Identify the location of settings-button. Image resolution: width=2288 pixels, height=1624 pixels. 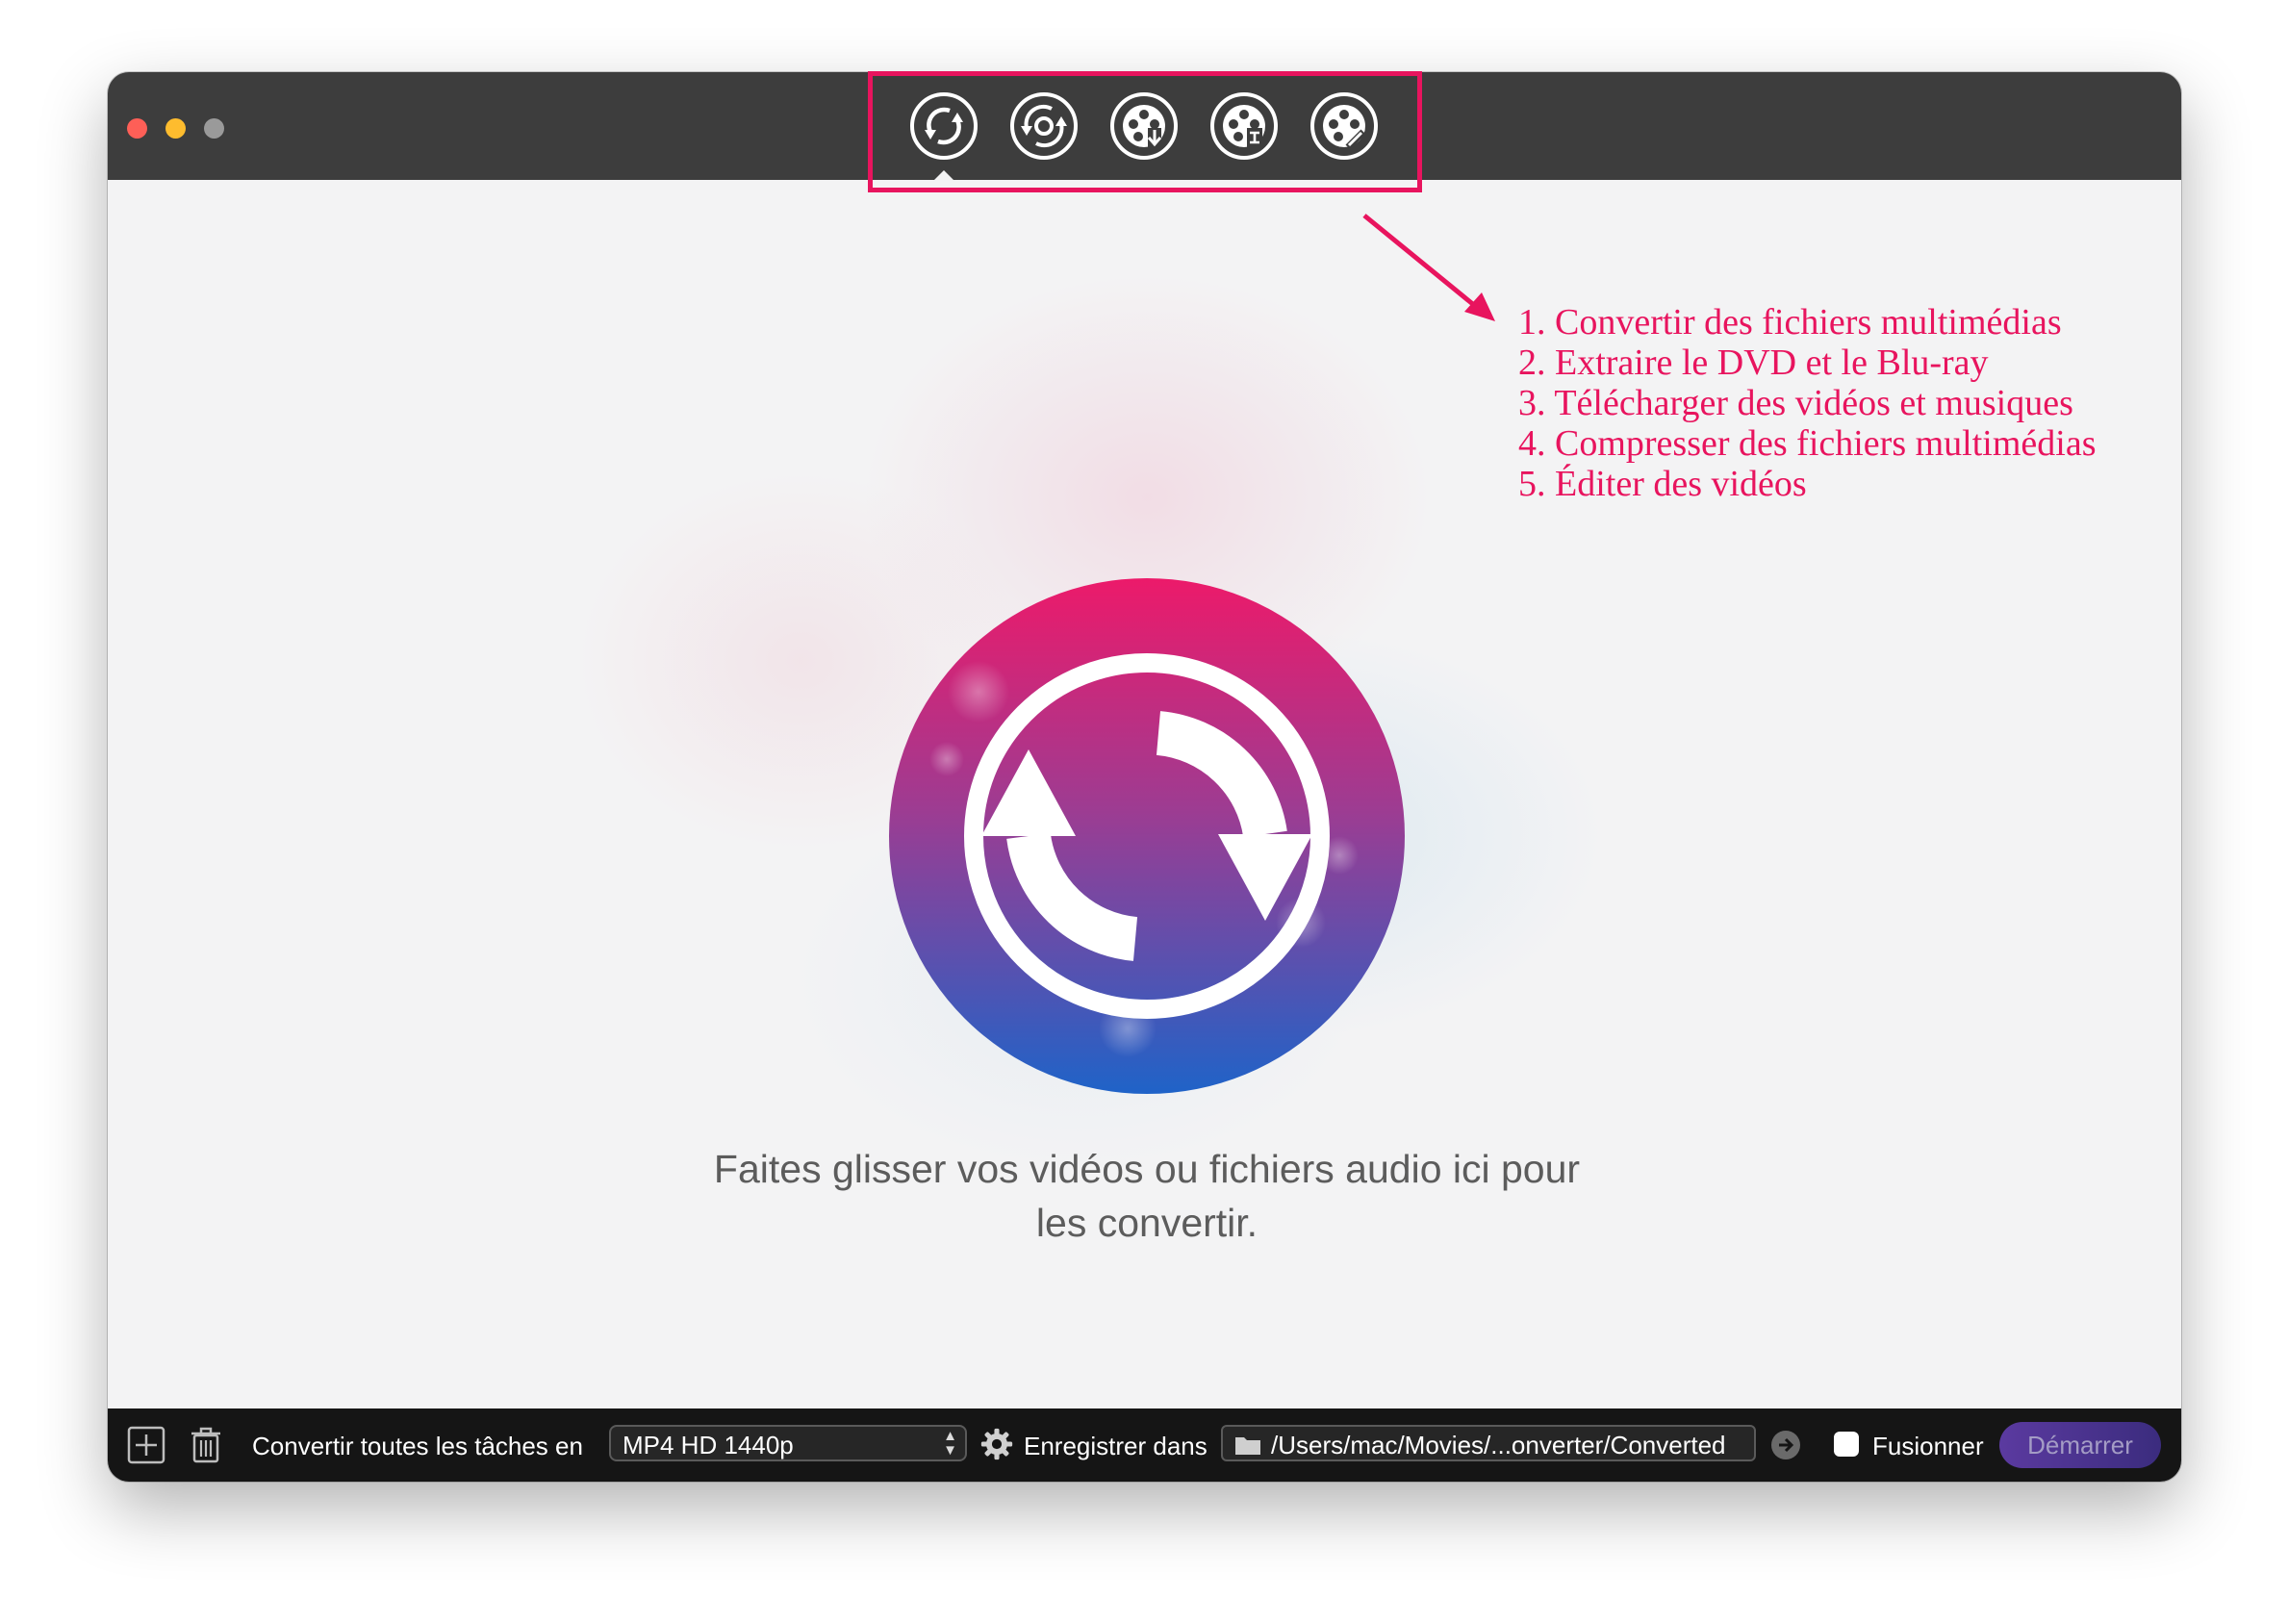
(997, 1444).